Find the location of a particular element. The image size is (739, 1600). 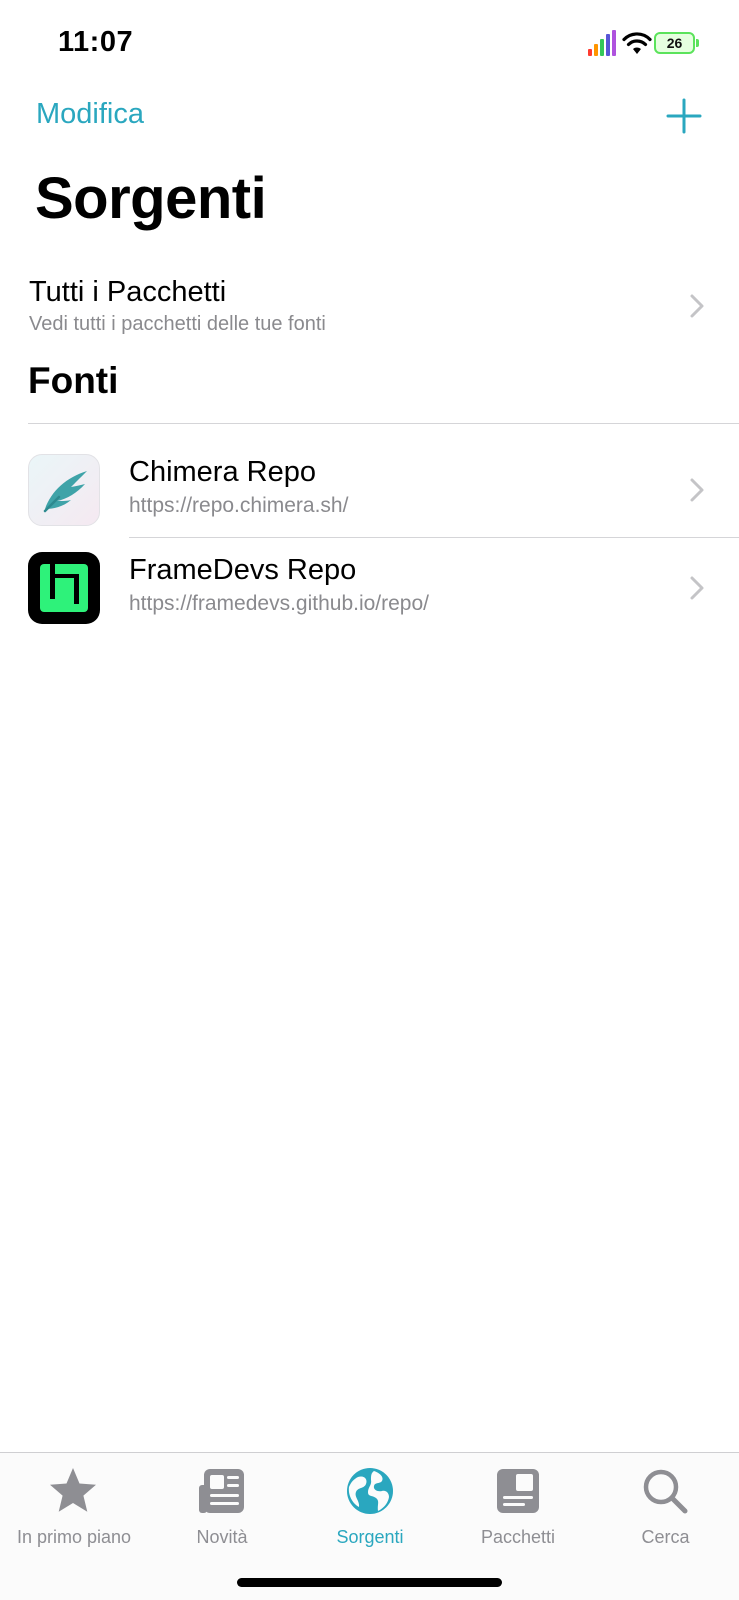

framedevs-box-icon is located at coordinates (64, 588).